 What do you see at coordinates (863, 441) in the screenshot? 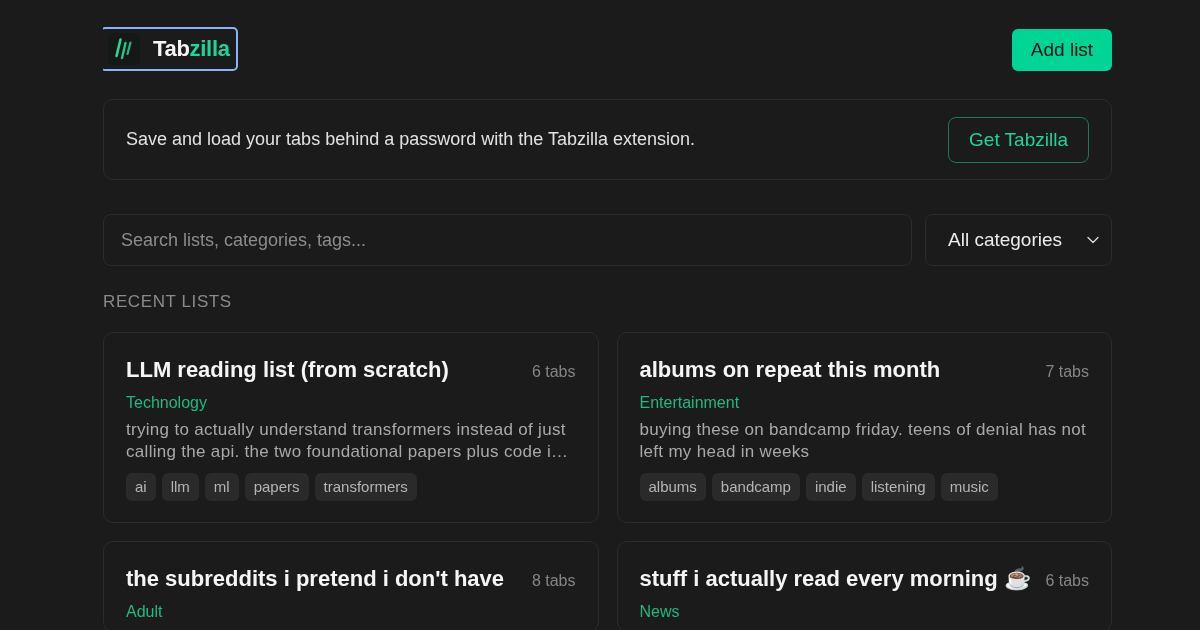
I see `list-description: buying these on bandcamp friday. teens of denial has not left my head in weeks` at bounding box center [863, 441].